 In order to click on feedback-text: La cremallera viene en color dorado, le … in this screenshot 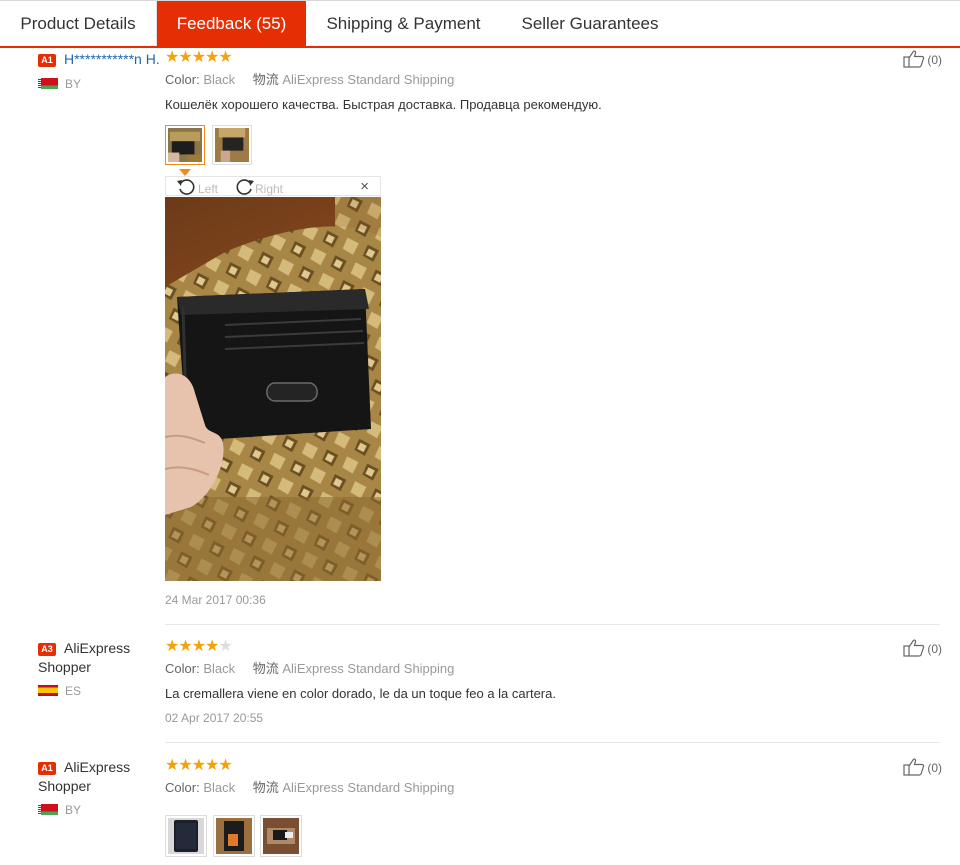, I will do `click(360, 693)`.